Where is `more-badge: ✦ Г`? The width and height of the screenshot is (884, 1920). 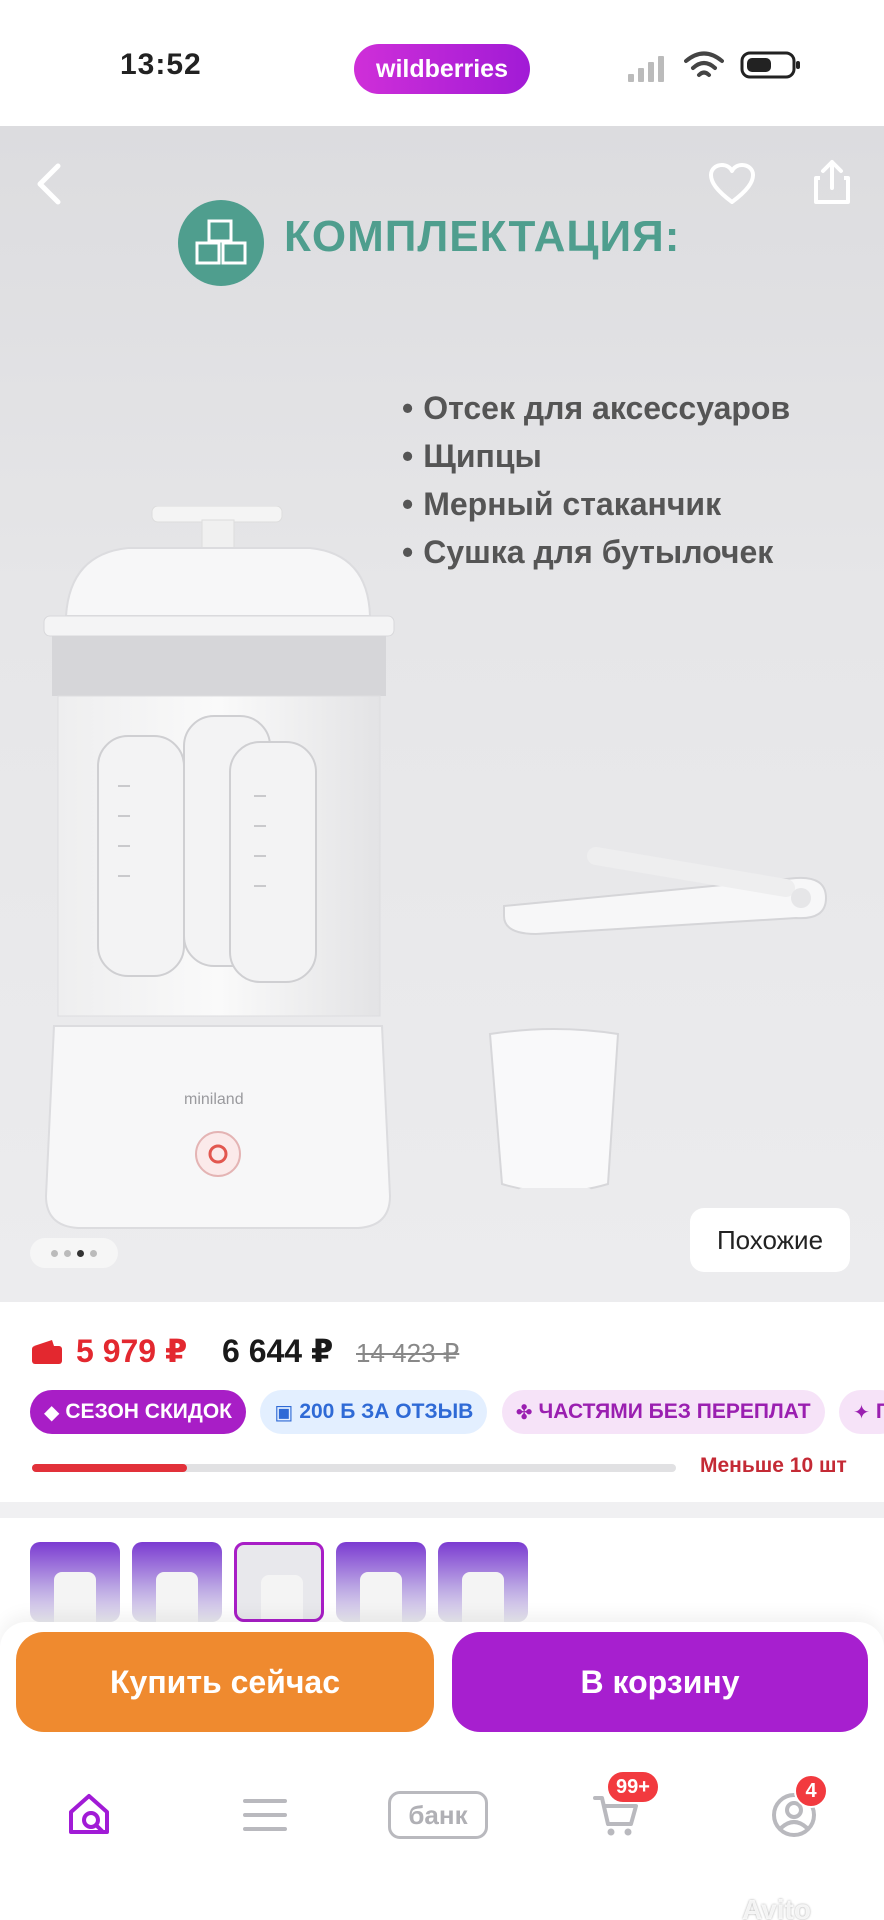
more-badge: ✦ Г is located at coordinates (861, 1412).